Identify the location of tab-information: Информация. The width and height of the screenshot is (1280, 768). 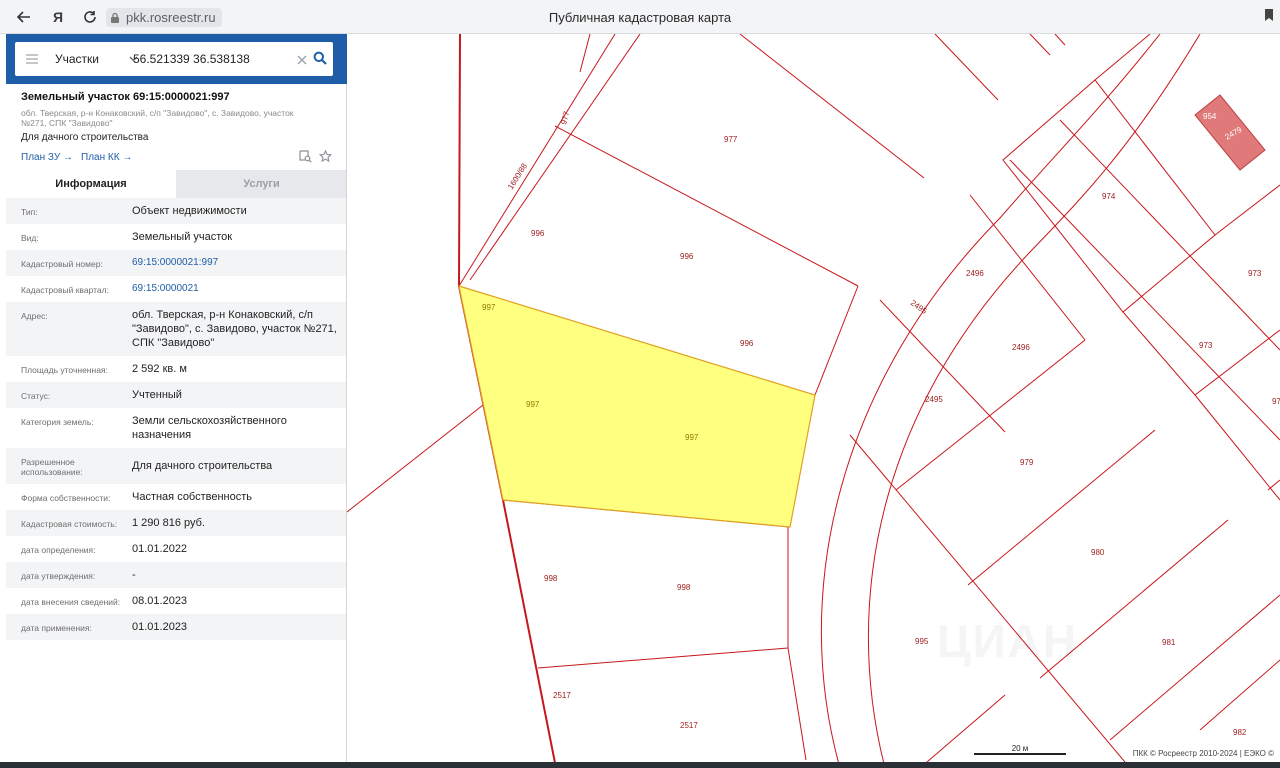
(91, 184).